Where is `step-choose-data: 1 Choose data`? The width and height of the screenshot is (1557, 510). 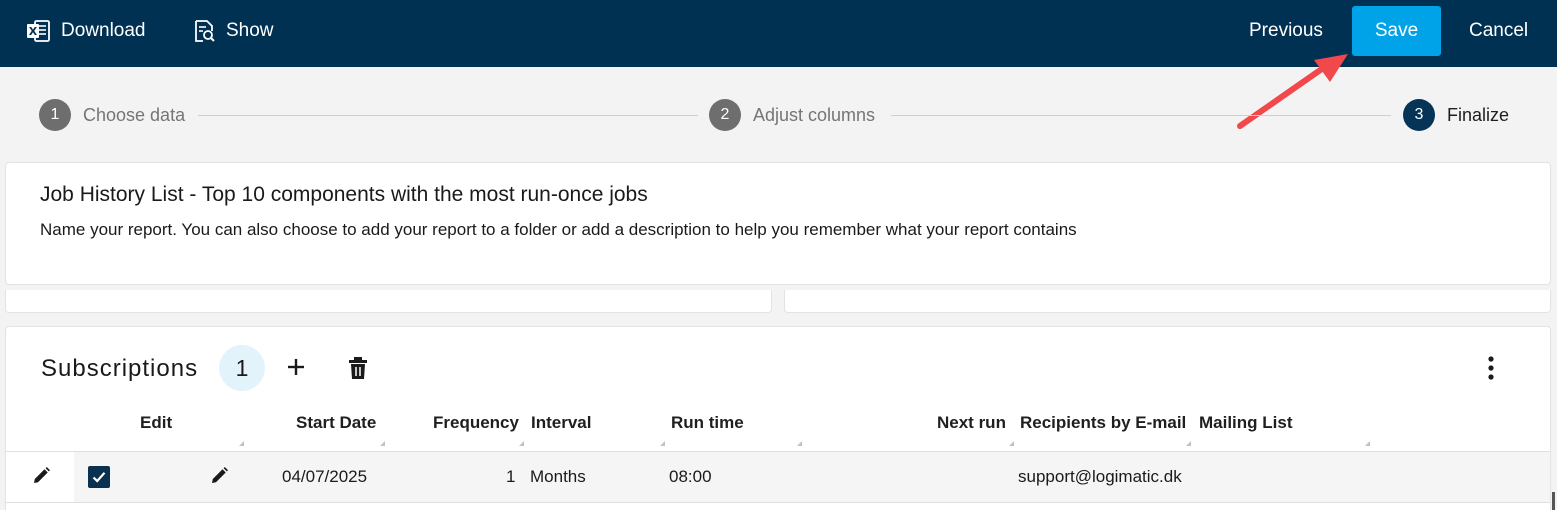
step-choose-data: 1 Choose data is located at coordinates (112, 115).